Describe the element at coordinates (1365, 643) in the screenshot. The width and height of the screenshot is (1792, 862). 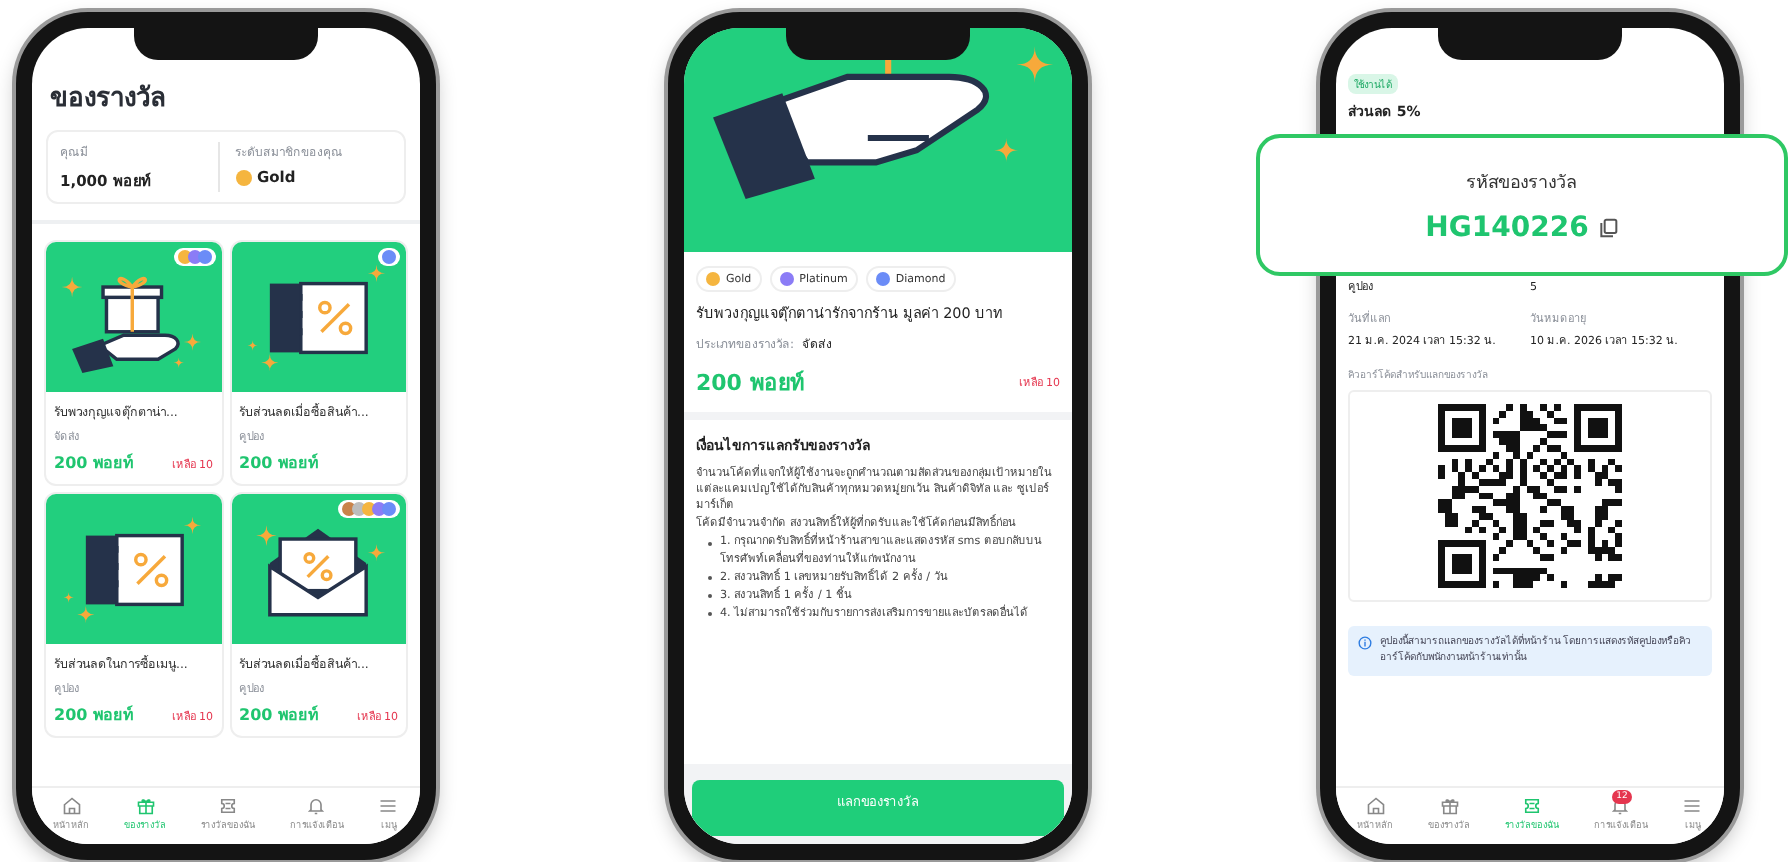
I see `info-icon` at that location.